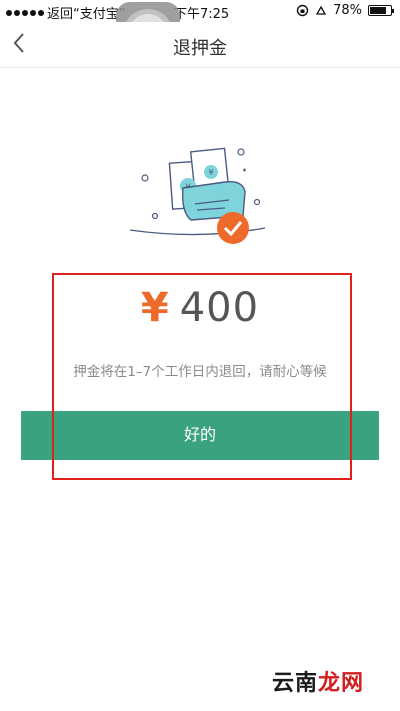  What do you see at coordinates (25, 12) in the screenshot?
I see `signal-icon` at bounding box center [25, 12].